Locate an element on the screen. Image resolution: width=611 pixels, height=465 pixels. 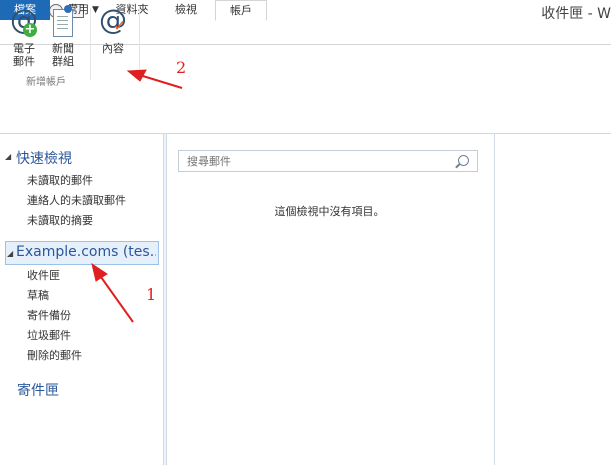
annotation-arrows is located at coordinates (137, 196).